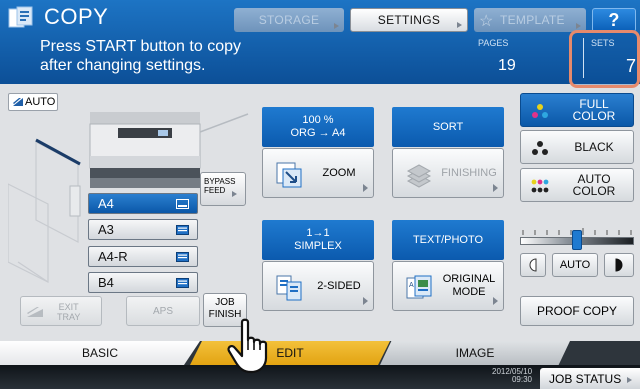 The image size is (640, 389). I want to click on zoom-icon, so click(289, 175).